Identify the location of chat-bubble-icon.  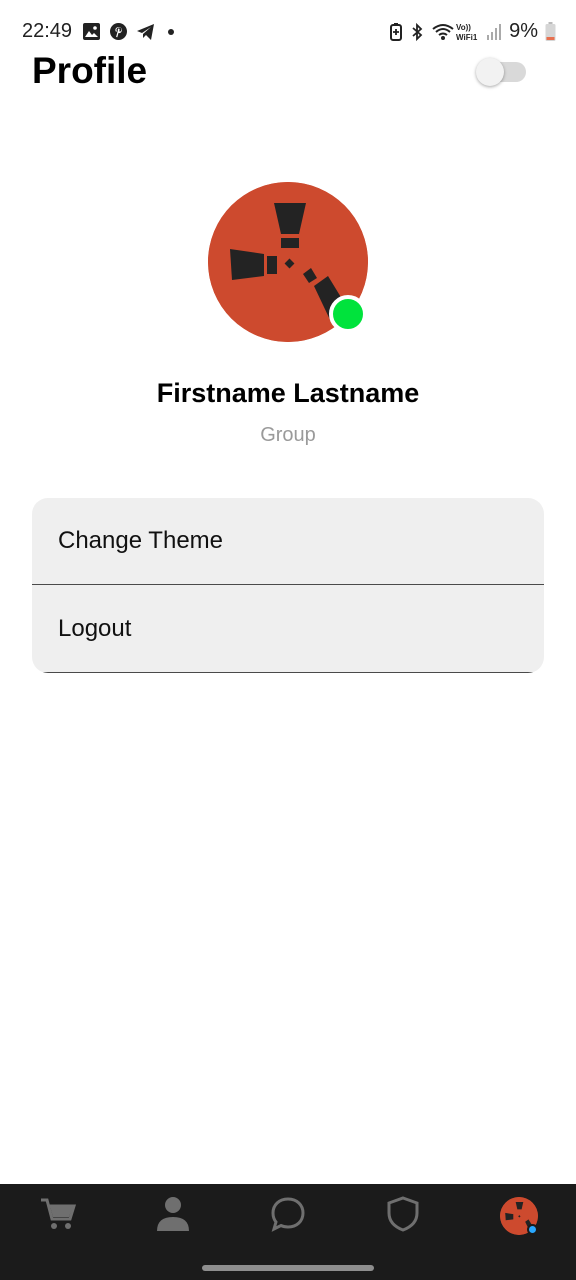
(288, 1216).